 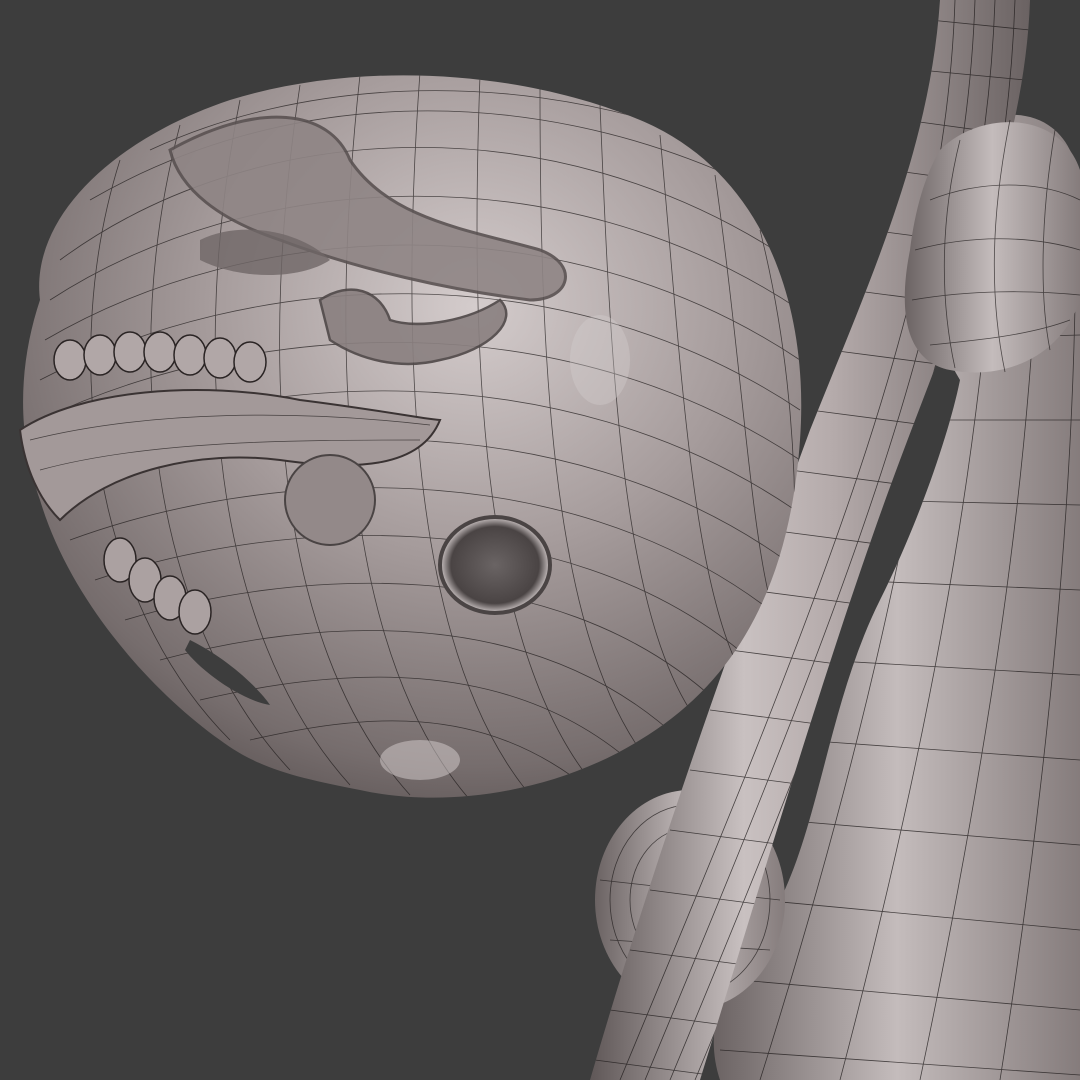 What do you see at coordinates (495, 565) in the screenshot?
I see `skull-hole` at bounding box center [495, 565].